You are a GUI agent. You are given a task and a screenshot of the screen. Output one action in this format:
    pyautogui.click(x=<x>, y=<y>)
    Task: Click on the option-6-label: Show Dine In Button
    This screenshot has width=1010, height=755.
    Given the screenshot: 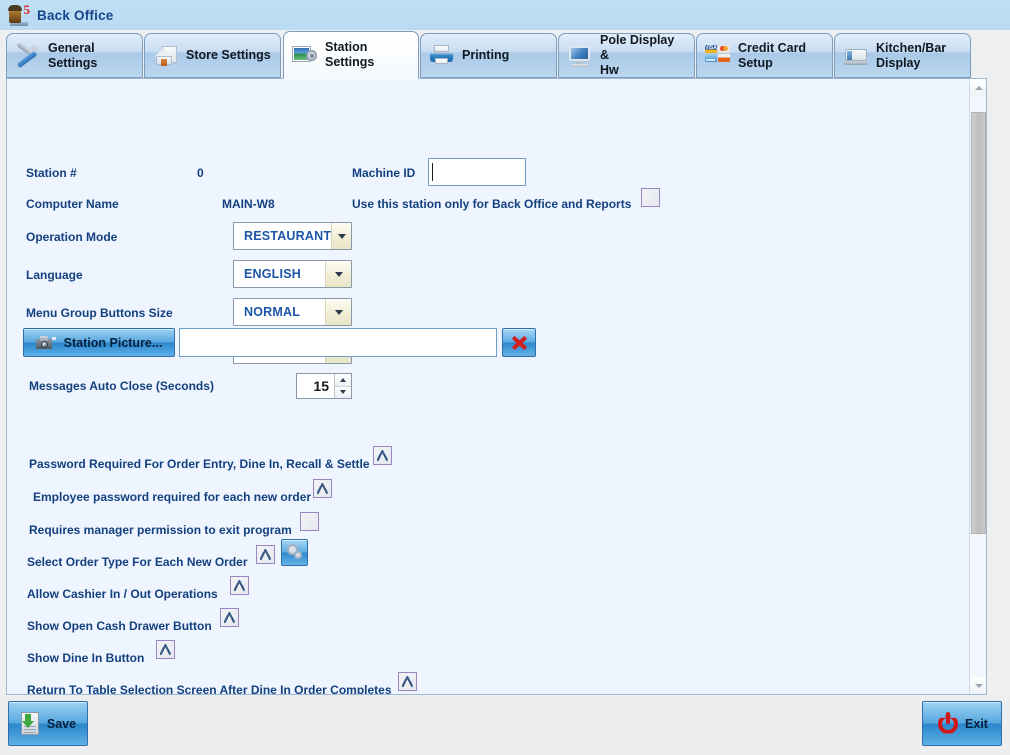 What is the action you would take?
    pyautogui.click(x=86, y=658)
    